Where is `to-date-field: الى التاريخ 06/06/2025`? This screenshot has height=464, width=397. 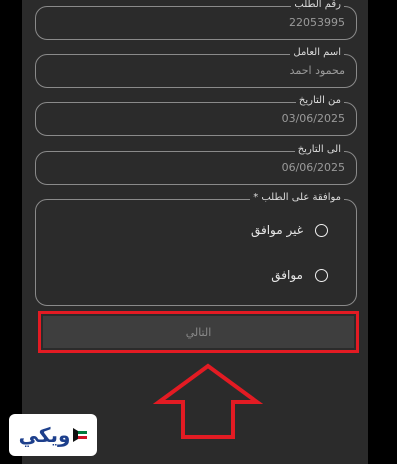
to-date-field: الى التاريخ 06/06/2025 is located at coordinates (196, 164).